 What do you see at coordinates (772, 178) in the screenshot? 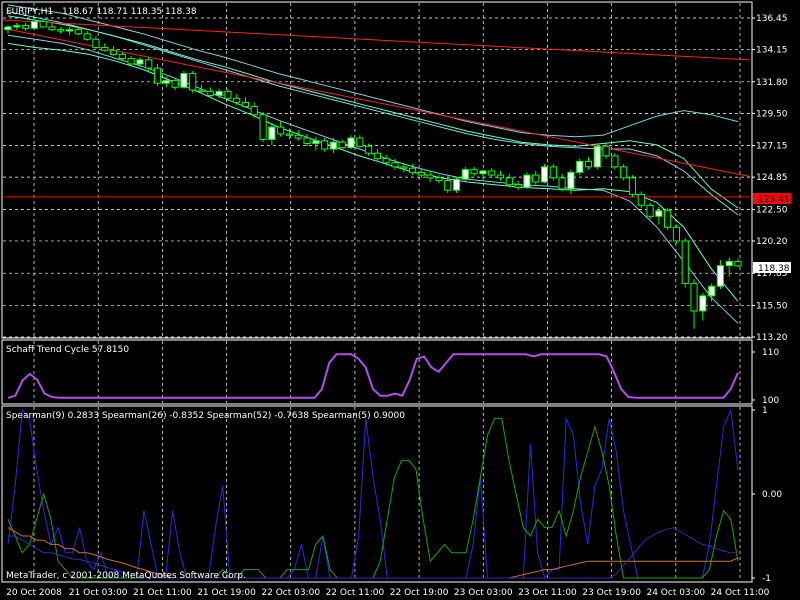
I see `price-tick-label: 124.85` at bounding box center [772, 178].